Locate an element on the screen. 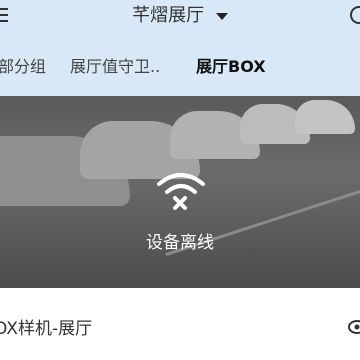 Image resolution: width=360 pixels, height=360 pixels. device-offline-label: 设备离线 is located at coordinates (180, 243).